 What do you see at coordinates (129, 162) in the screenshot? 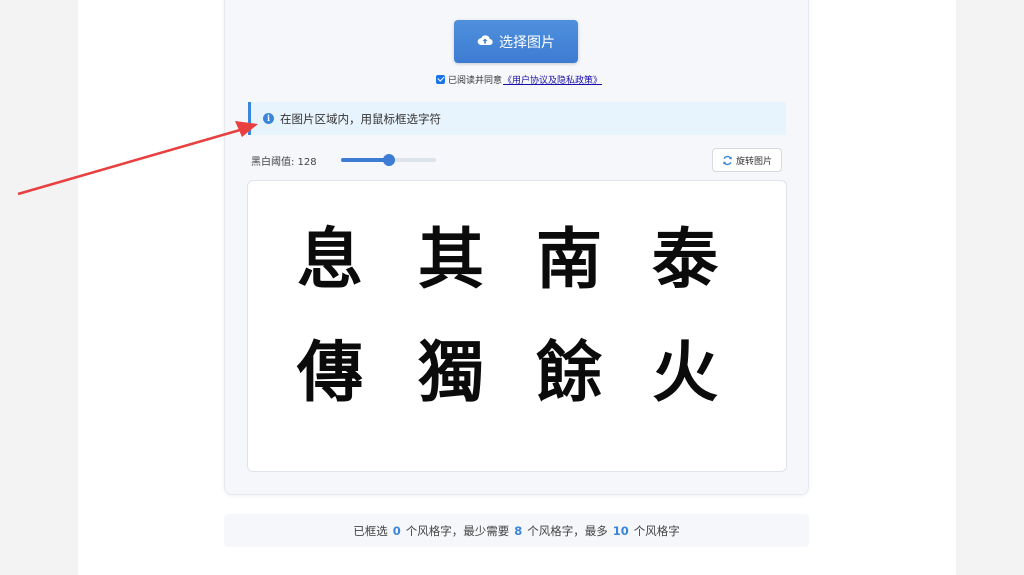
I see `arrow-shaft` at bounding box center [129, 162].